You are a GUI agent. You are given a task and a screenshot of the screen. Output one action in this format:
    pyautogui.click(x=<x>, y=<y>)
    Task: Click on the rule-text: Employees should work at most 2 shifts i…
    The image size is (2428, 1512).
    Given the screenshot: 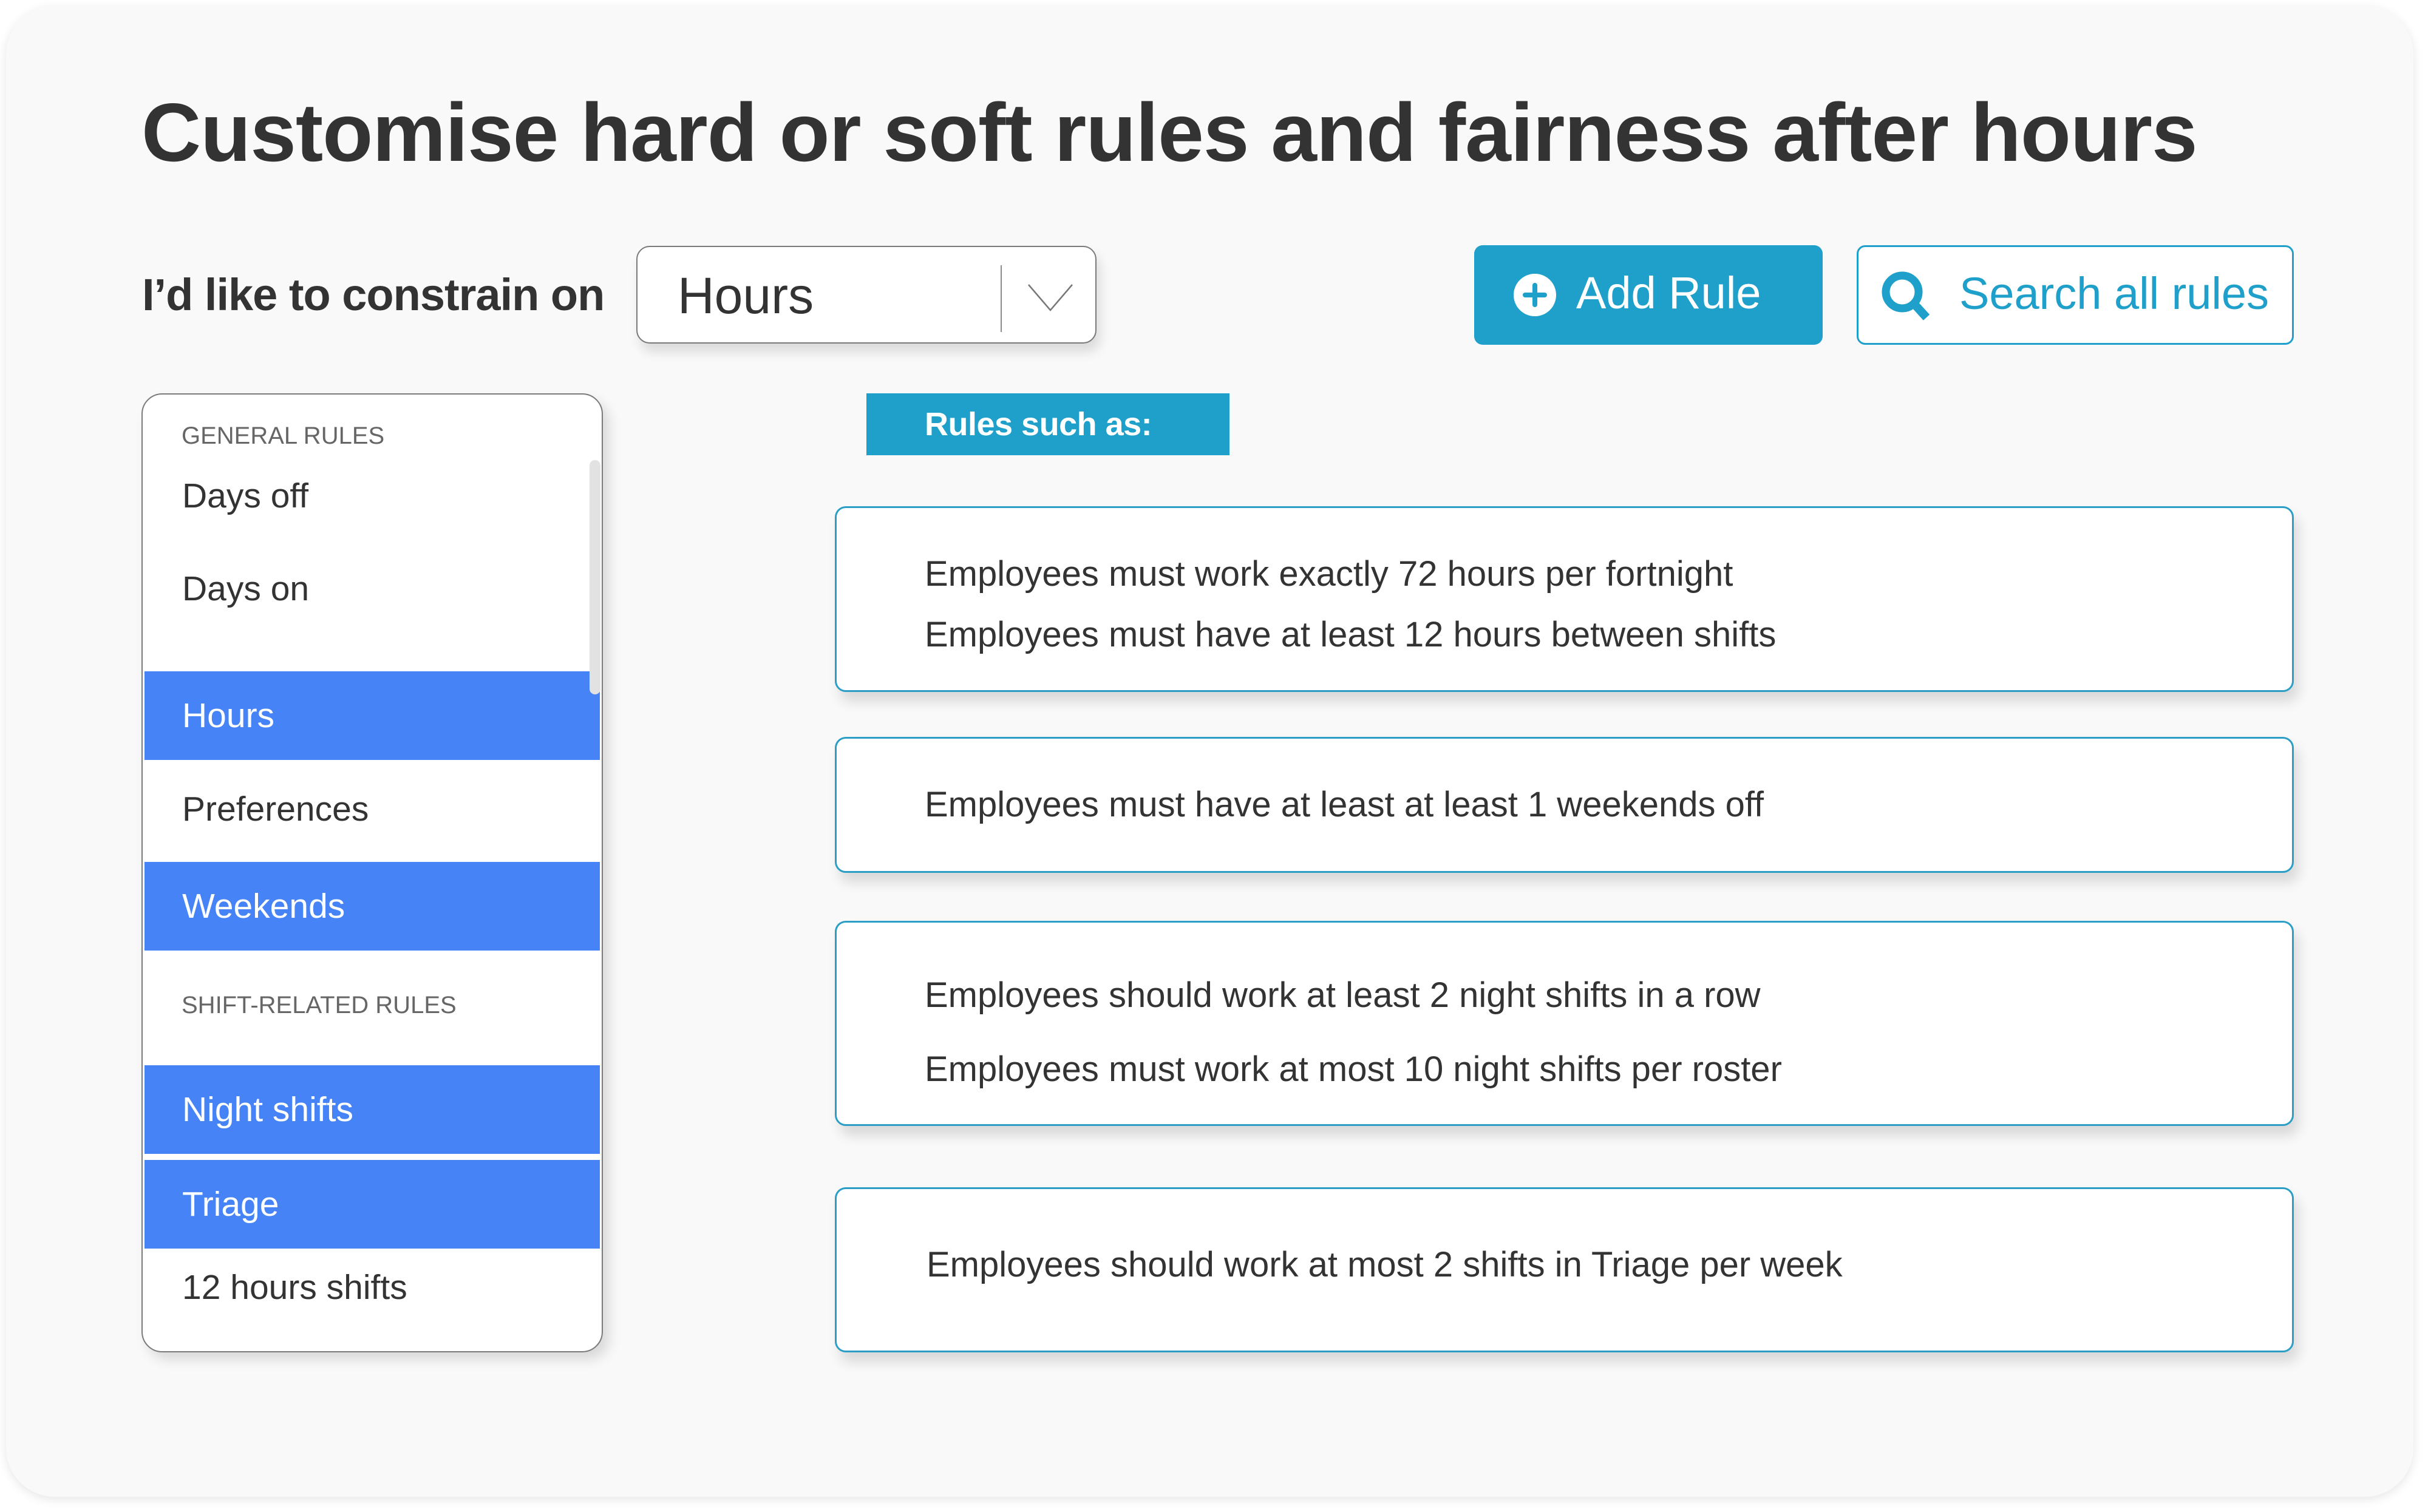 What is the action you would take?
    pyautogui.click(x=1385, y=1264)
    